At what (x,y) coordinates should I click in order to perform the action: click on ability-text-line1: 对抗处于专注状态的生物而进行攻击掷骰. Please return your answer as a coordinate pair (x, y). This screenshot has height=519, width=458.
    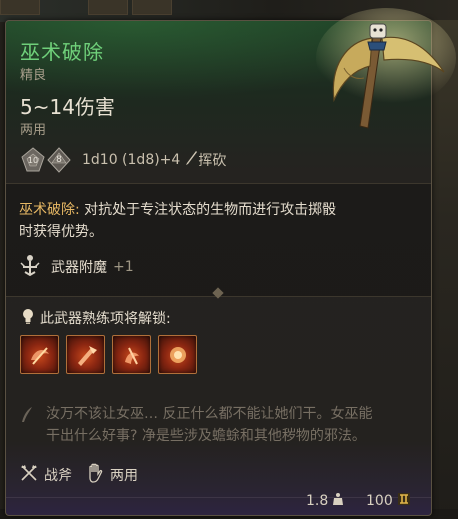
    Looking at the image, I should click on (208, 210).